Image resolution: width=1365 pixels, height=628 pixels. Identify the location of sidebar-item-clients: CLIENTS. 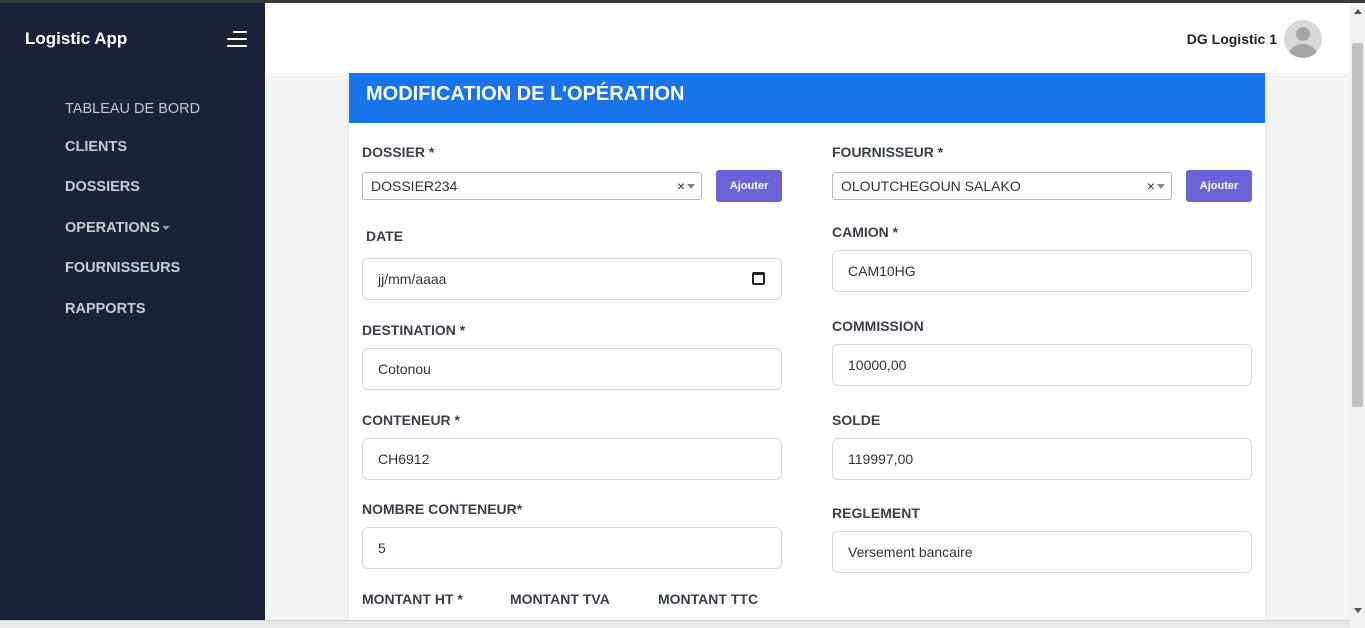
(96, 147).